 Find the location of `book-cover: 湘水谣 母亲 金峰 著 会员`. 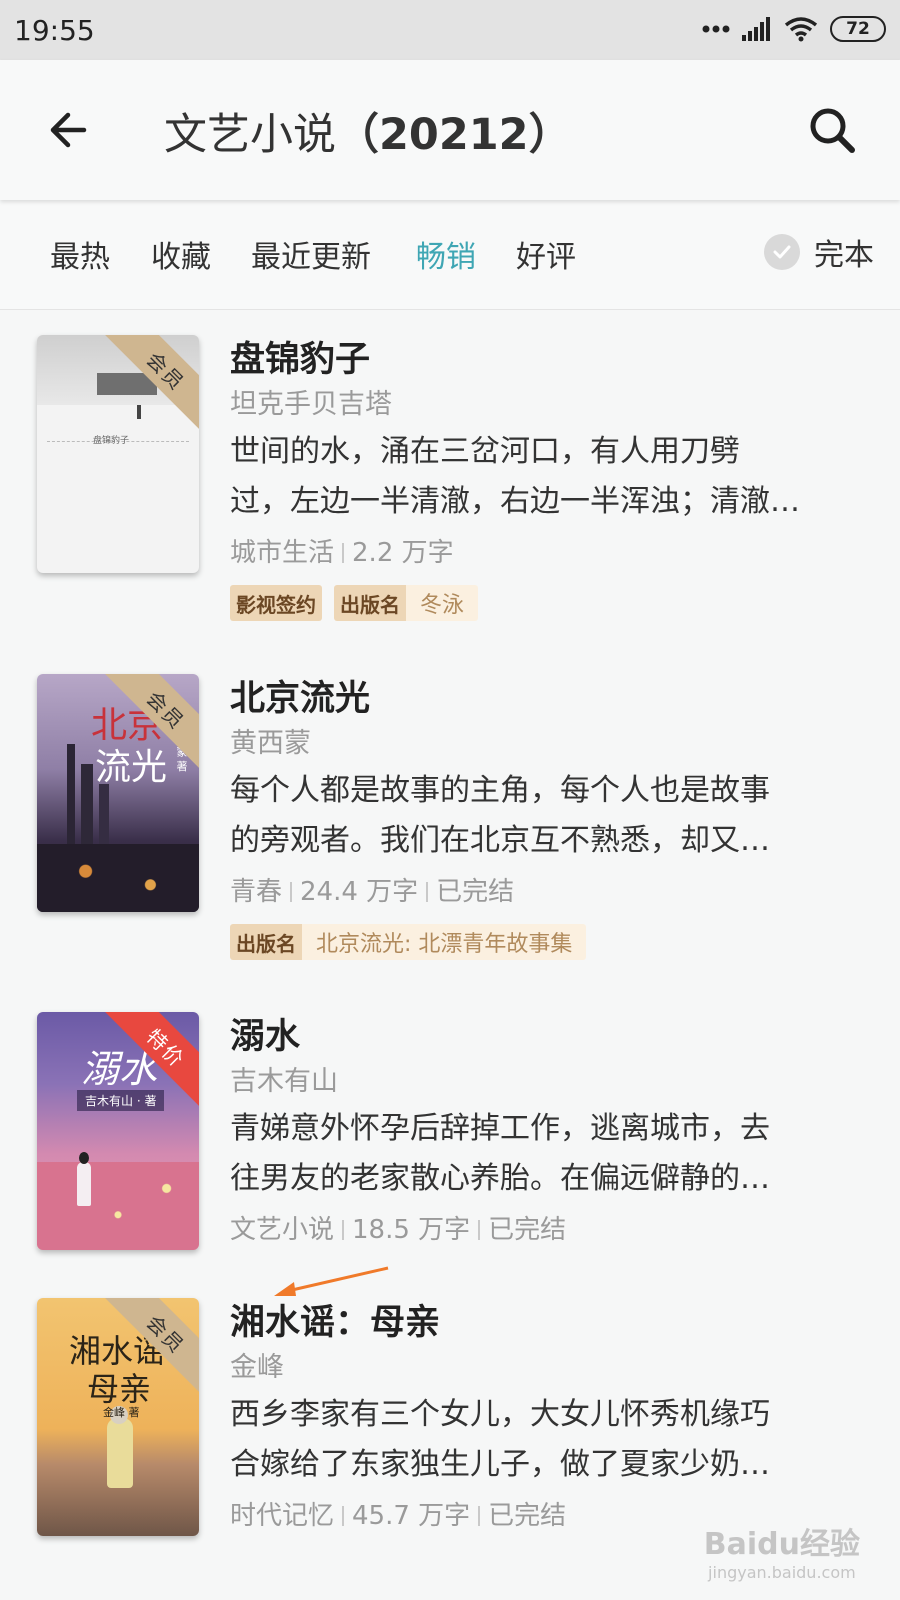

book-cover: 湘水谣 母亲 金峰 著 会员 is located at coordinates (118, 1417).